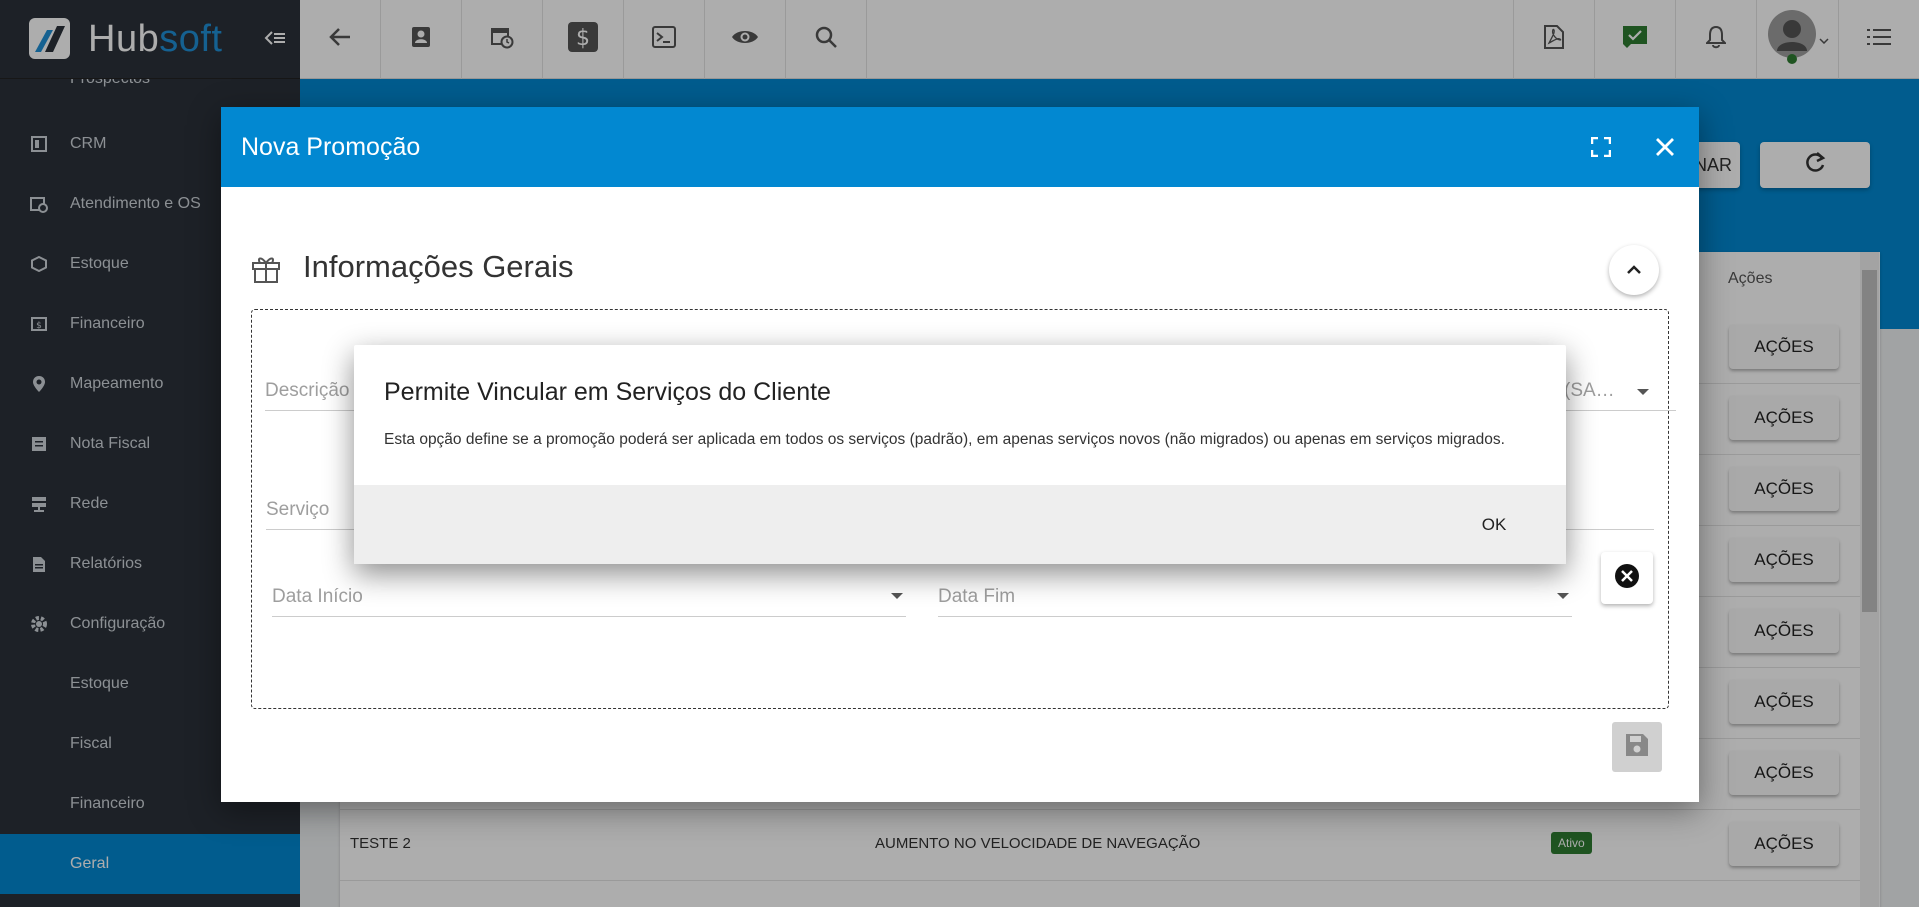  Describe the element at coordinates (960, 147) in the screenshot. I see `modal-header: Nova Promoção` at that location.